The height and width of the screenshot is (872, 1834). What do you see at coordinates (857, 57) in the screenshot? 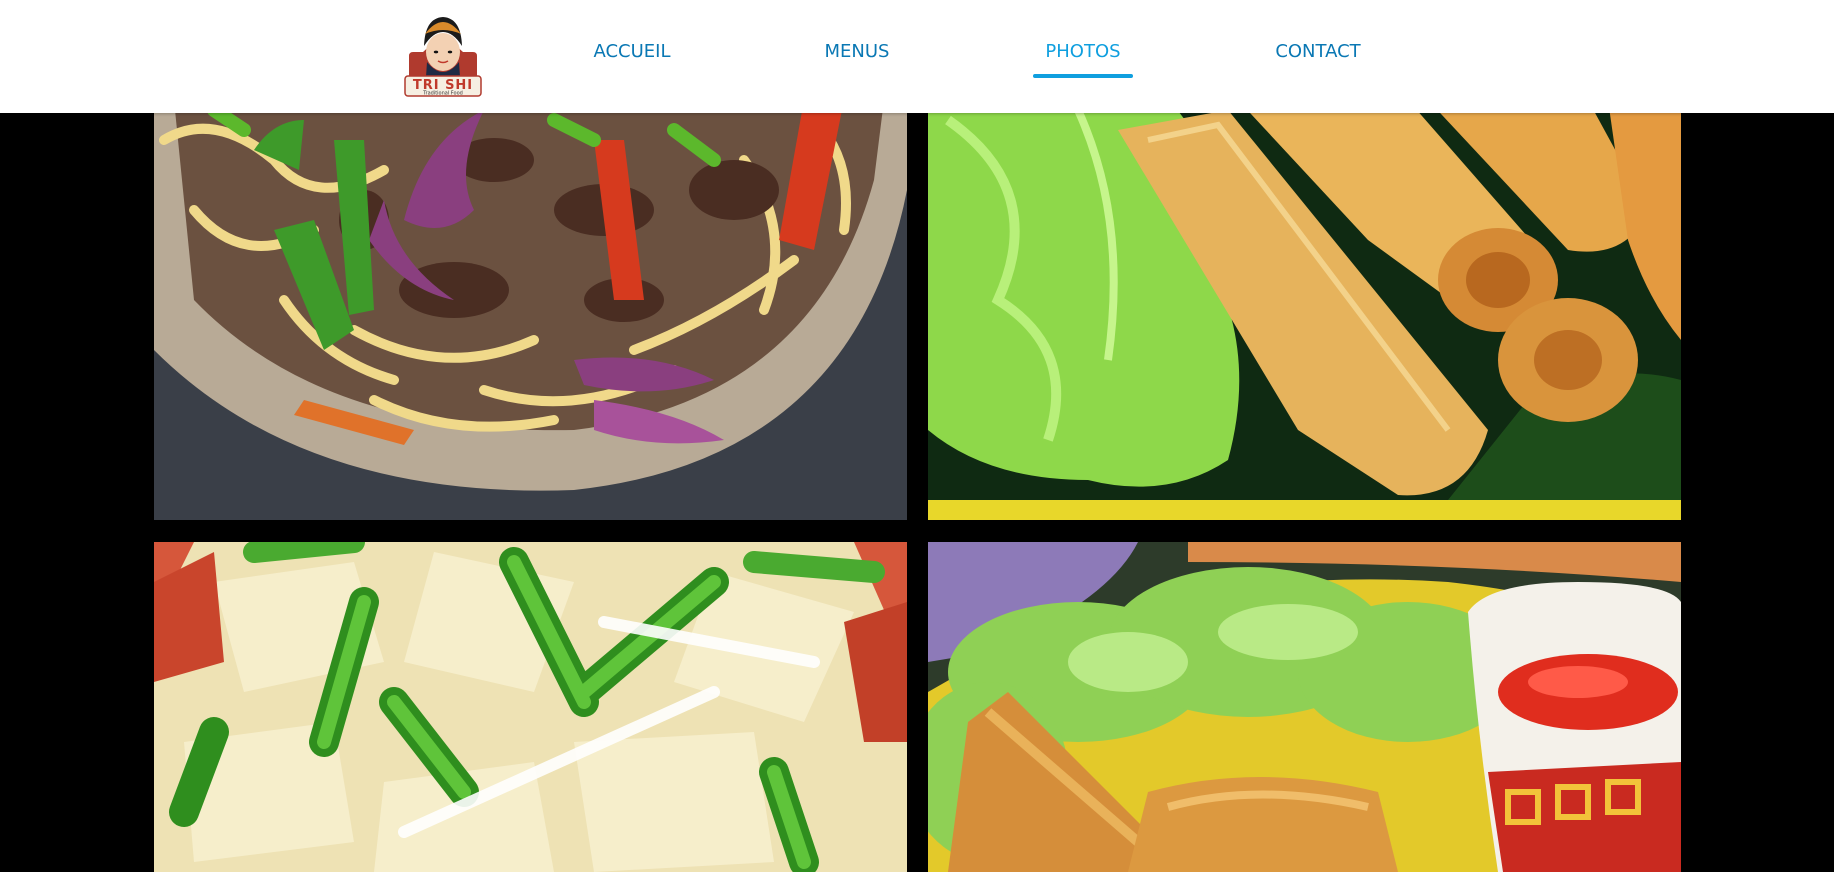
I see `nav-menus: MENUS` at bounding box center [857, 57].